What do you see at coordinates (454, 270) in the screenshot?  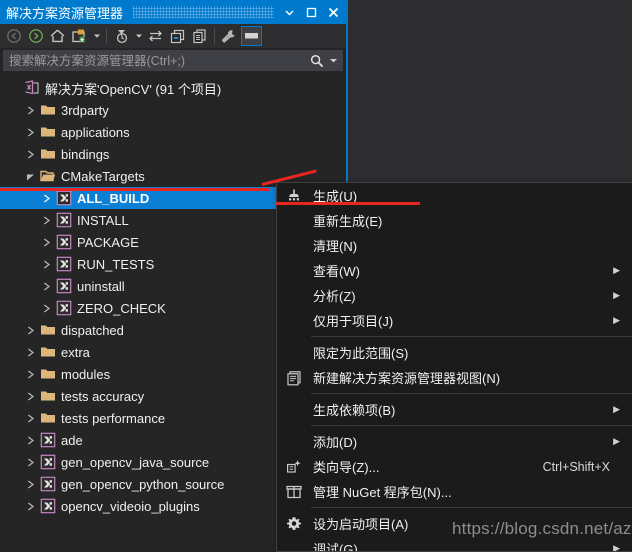 I see `menu-item-3: 查看(W) ▶` at bounding box center [454, 270].